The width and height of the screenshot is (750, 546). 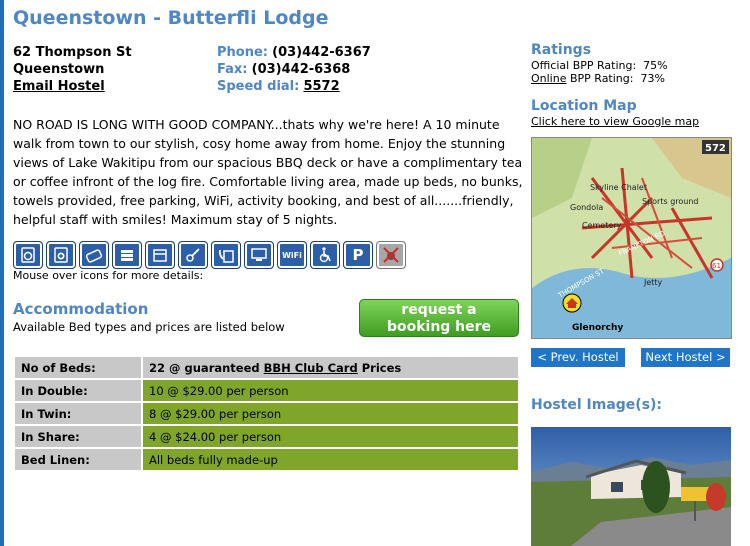 What do you see at coordinates (321, 52) in the screenshot?
I see `phone-number: (03)442-6367` at bounding box center [321, 52].